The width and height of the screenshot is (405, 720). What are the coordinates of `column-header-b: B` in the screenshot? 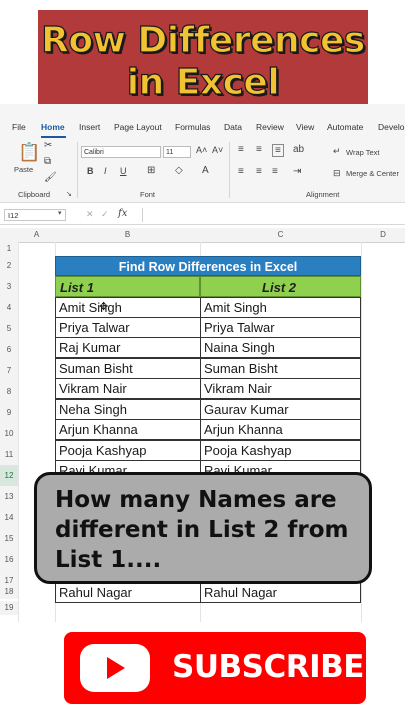 It's located at (127, 235).